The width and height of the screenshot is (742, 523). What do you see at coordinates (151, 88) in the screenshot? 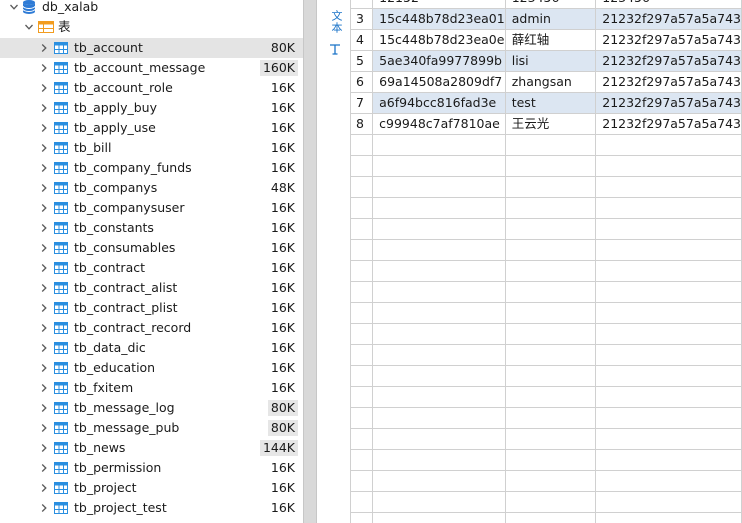
I see `tree-row-table: tb_account_role 16K` at bounding box center [151, 88].